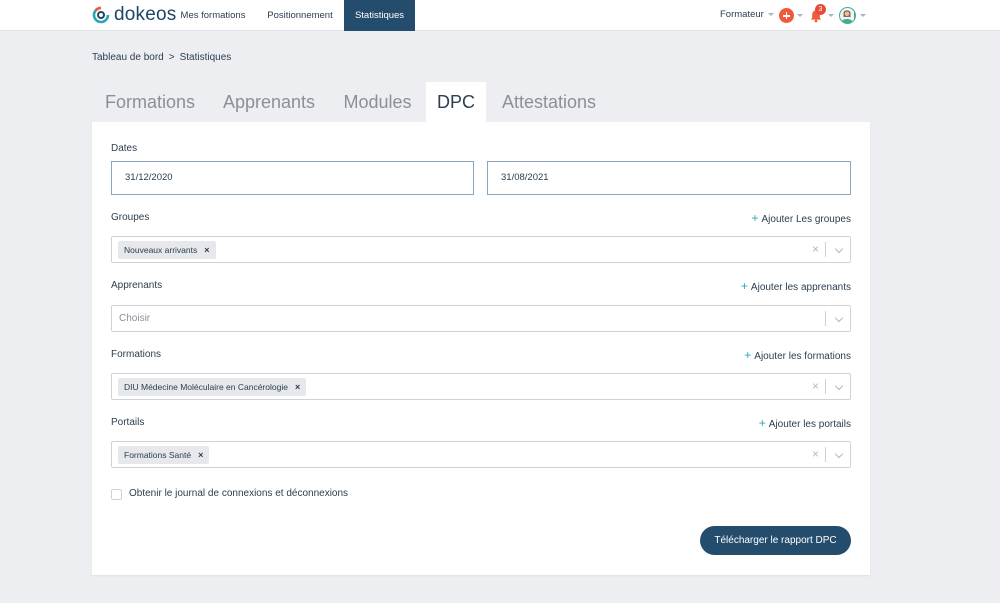  I want to click on selected-chip: Formations Santé ×, so click(164, 455).